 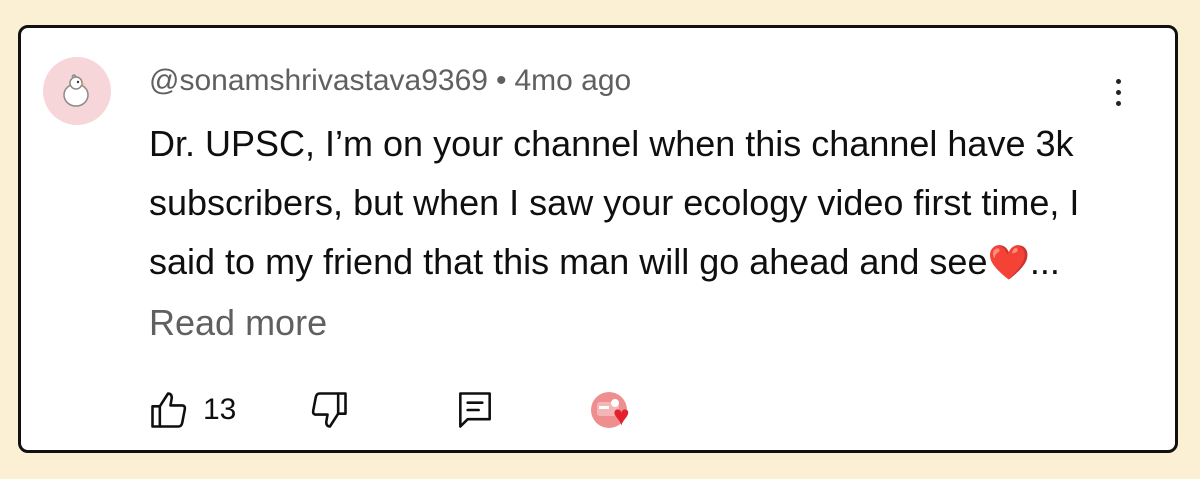 What do you see at coordinates (572, 80) in the screenshot?
I see `comment-timestamp: 4mo ago` at bounding box center [572, 80].